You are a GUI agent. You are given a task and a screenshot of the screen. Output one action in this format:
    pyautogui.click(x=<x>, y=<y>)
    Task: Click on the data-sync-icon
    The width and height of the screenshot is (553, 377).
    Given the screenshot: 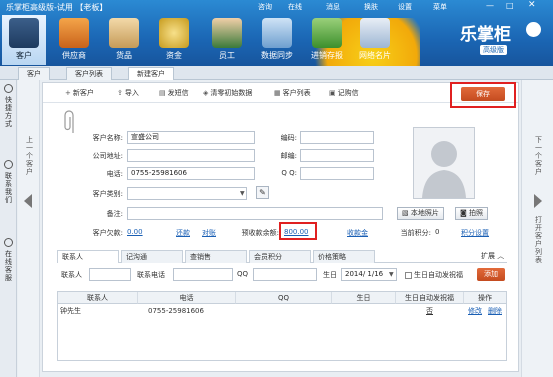 What is the action you would take?
    pyautogui.click(x=277, y=33)
    